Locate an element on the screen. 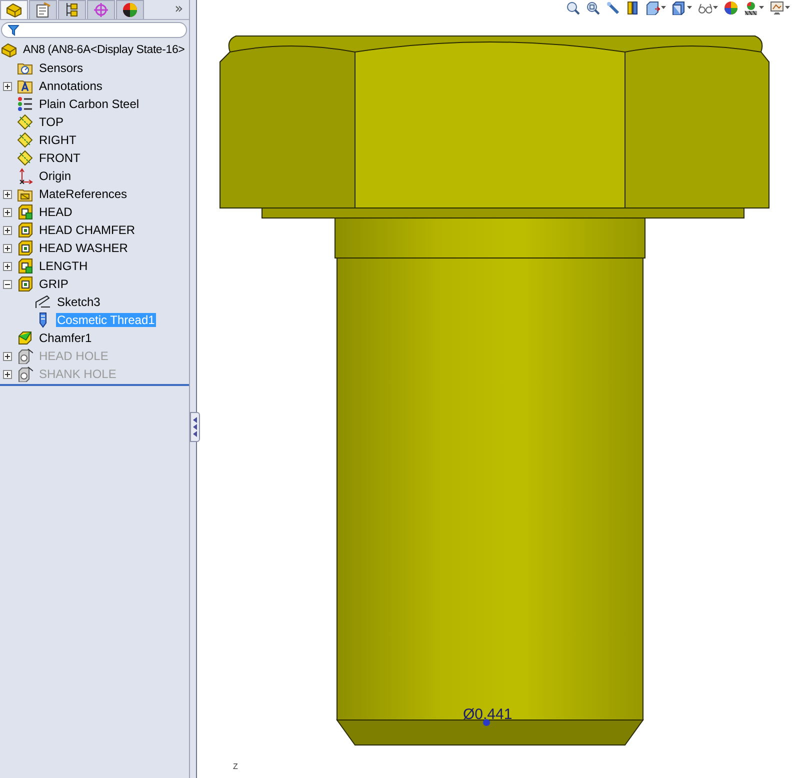 The height and width of the screenshot is (778, 811). zoom-icon is located at coordinates (573, 7).